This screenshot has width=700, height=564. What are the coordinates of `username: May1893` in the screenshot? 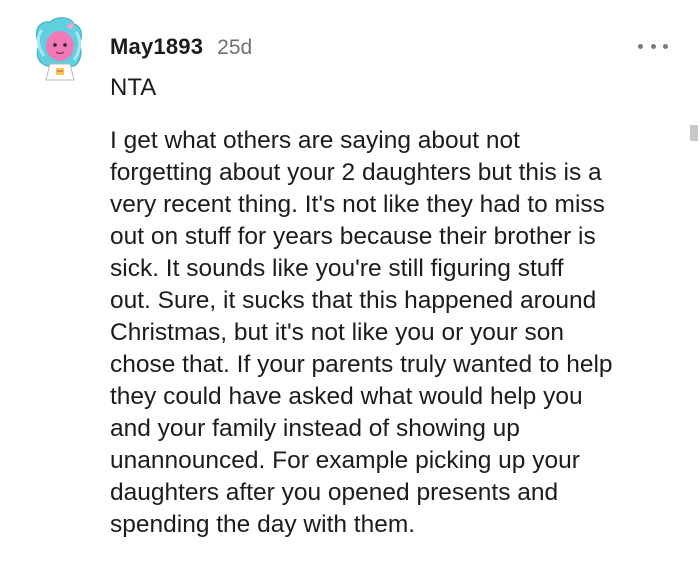 It's located at (156, 47).